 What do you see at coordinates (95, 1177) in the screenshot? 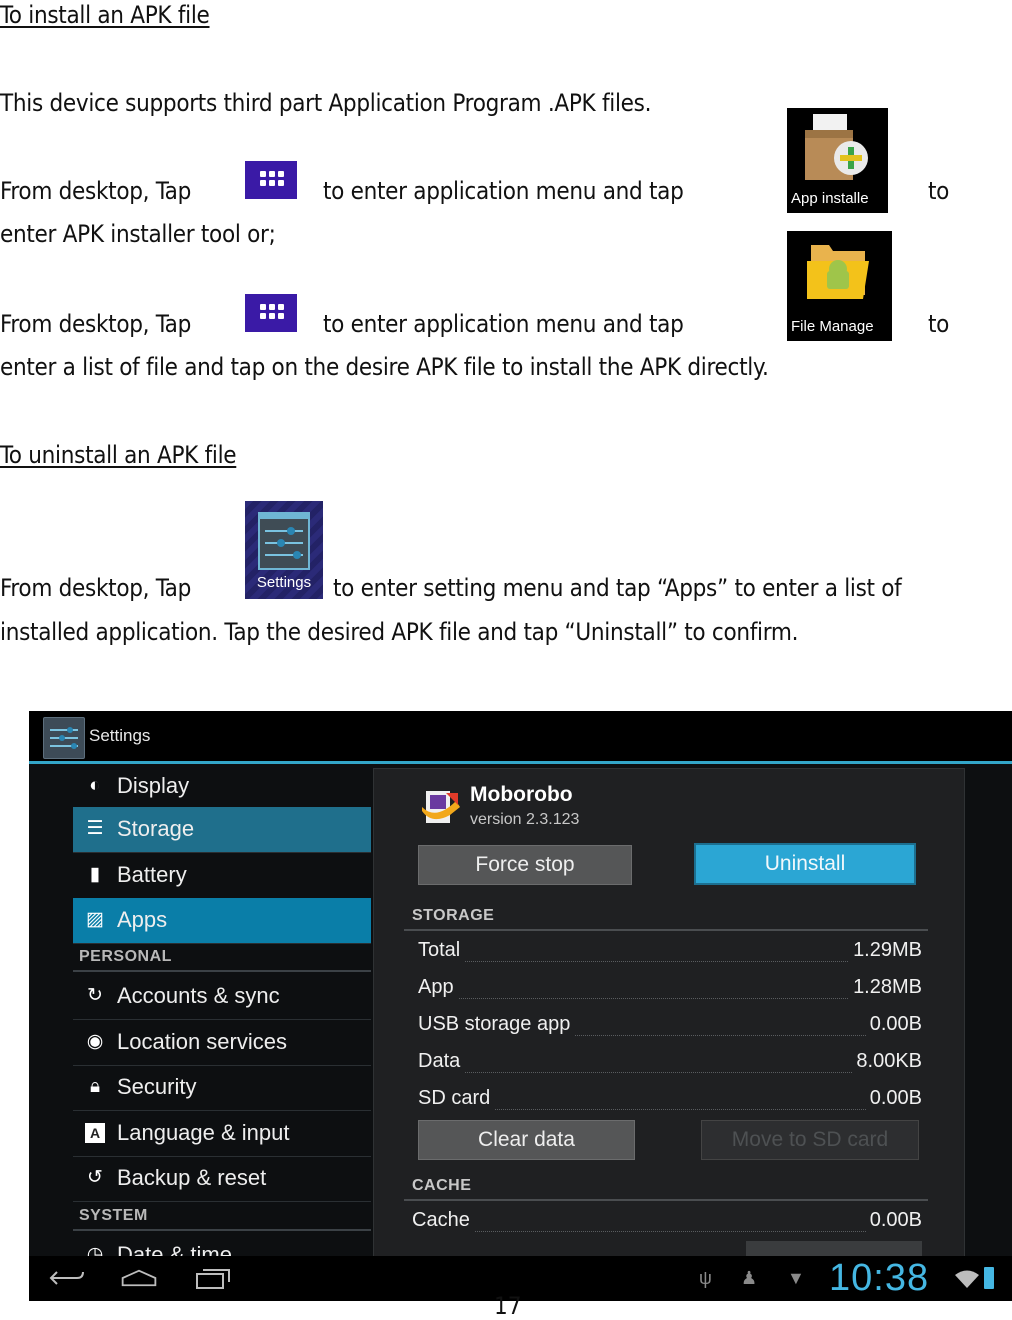
I see `backup-icon: ↺` at bounding box center [95, 1177].